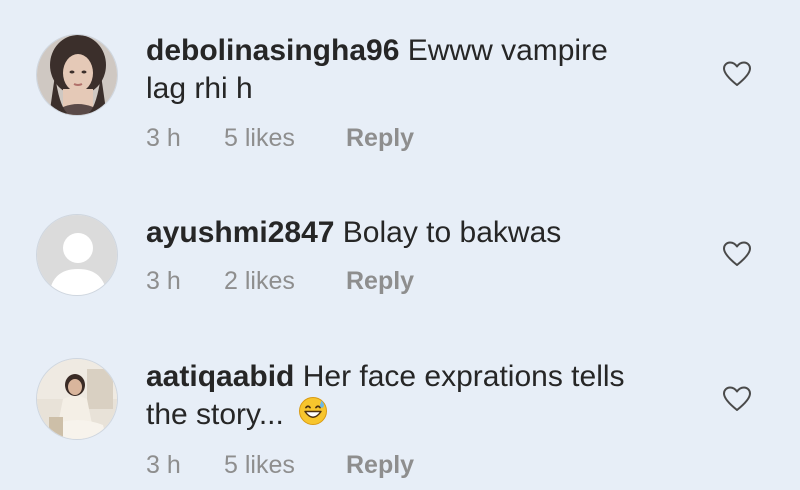  What do you see at coordinates (259, 281) in the screenshot?
I see `comment-likes: 2 likes` at bounding box center [259, 281].